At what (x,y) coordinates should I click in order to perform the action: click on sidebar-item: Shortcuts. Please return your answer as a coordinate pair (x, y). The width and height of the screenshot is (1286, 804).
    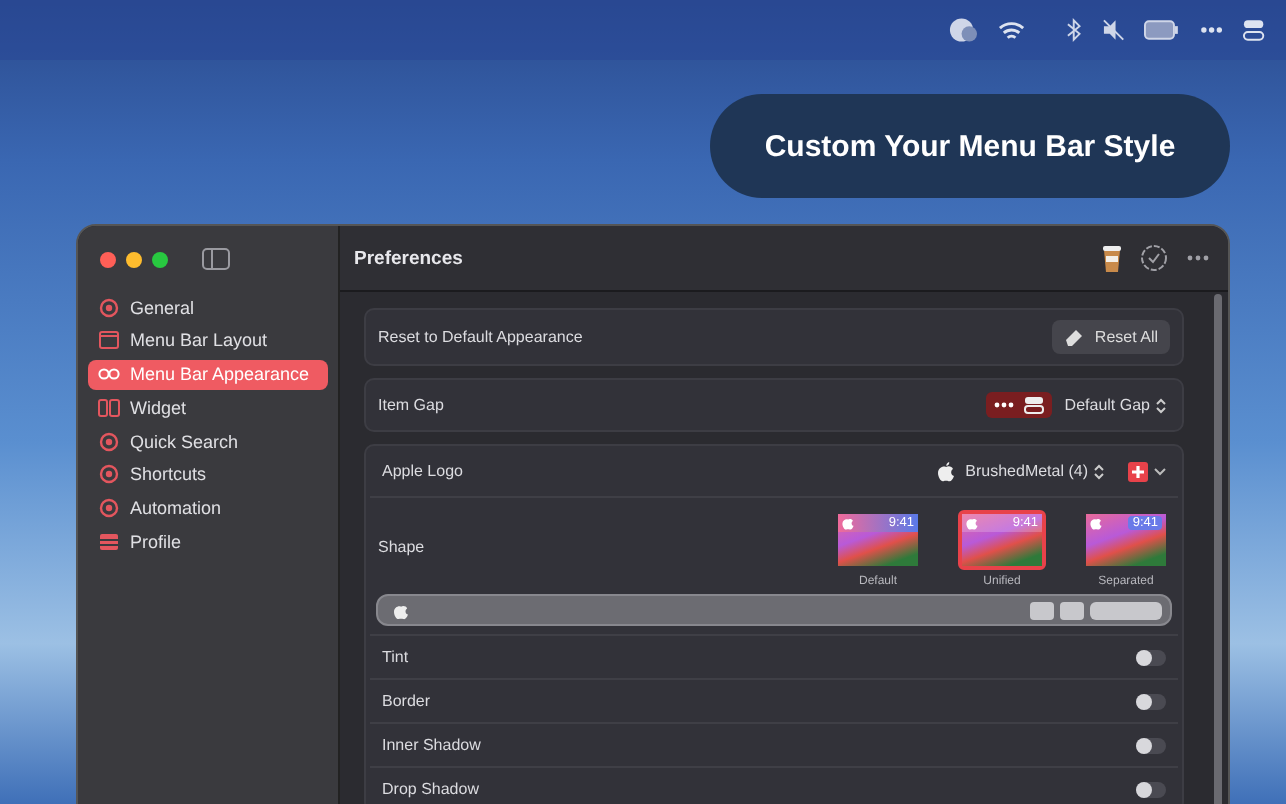
    Looking at the image, I should click on (208, 474).